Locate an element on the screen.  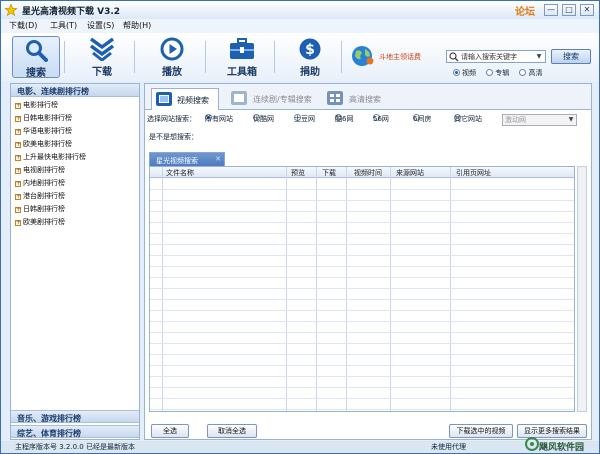
hd-tab-icon is located at coordinates (335, 98).